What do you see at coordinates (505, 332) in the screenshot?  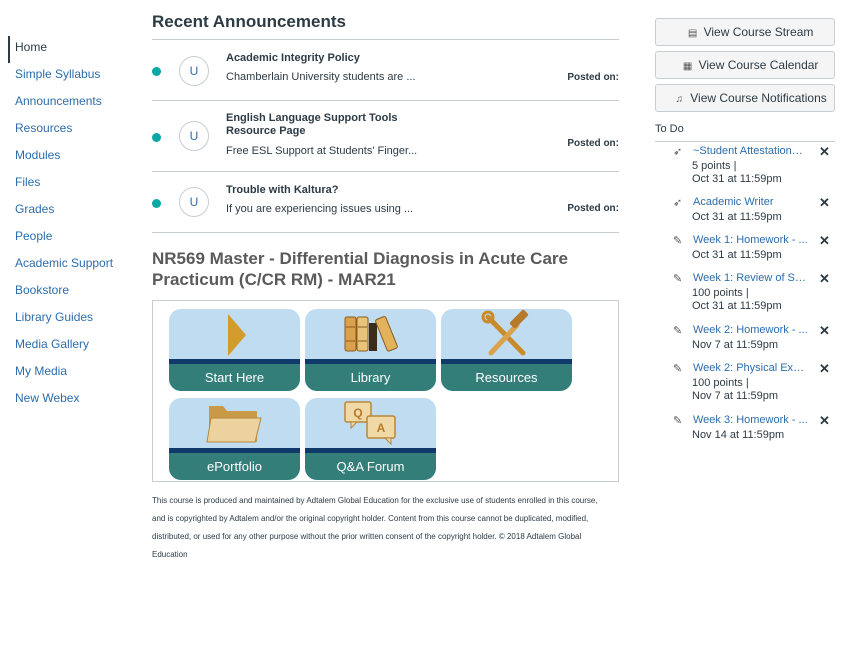 I see `hammer-wrench-icon` at bounding box center [505, 332].